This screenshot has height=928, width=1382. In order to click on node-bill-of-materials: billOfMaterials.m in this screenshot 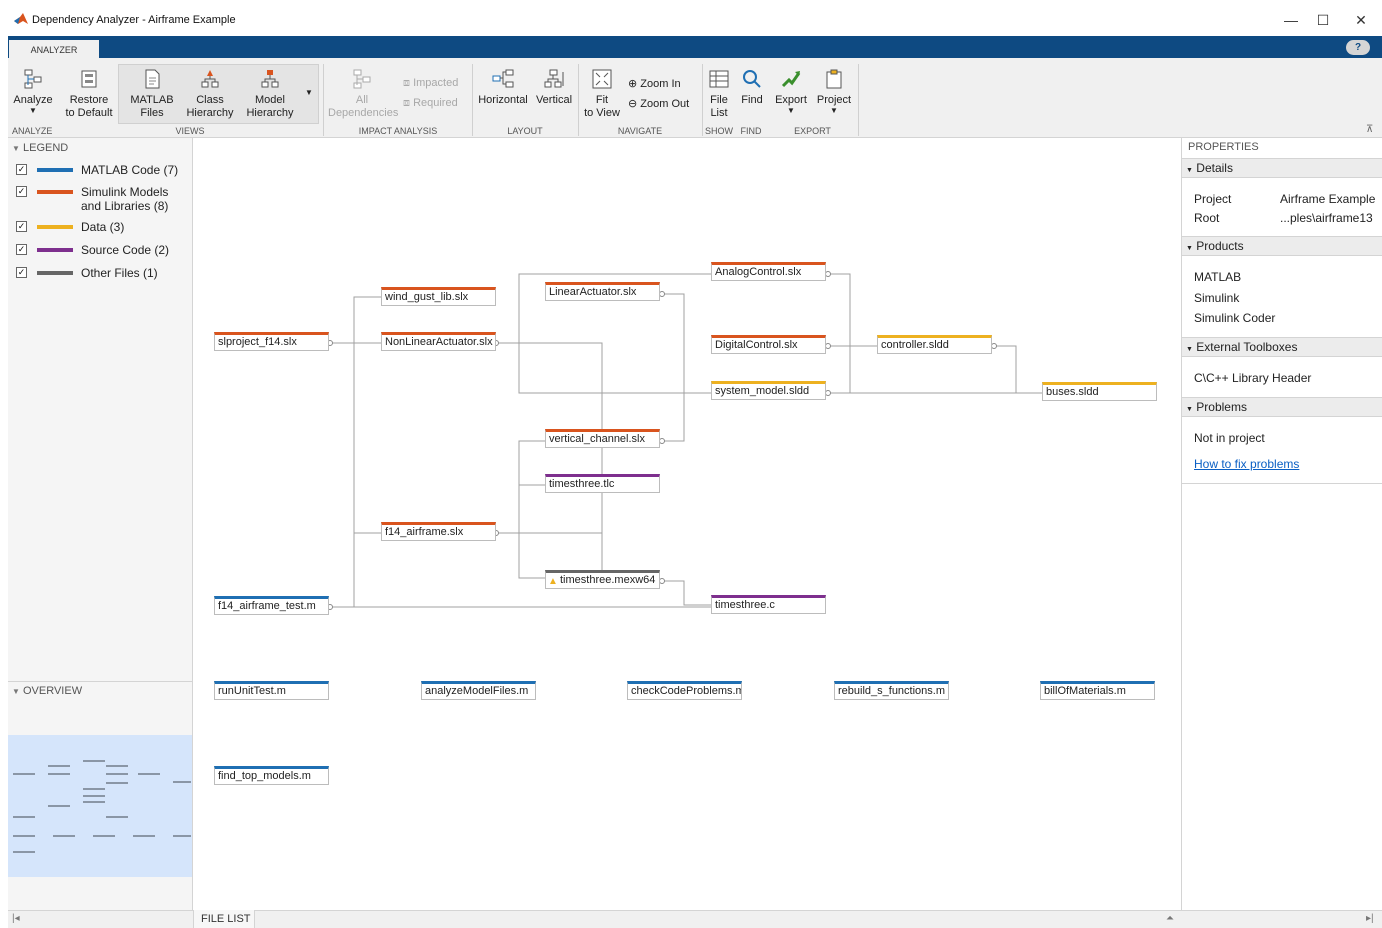, I will do `click(1097, 690)`.